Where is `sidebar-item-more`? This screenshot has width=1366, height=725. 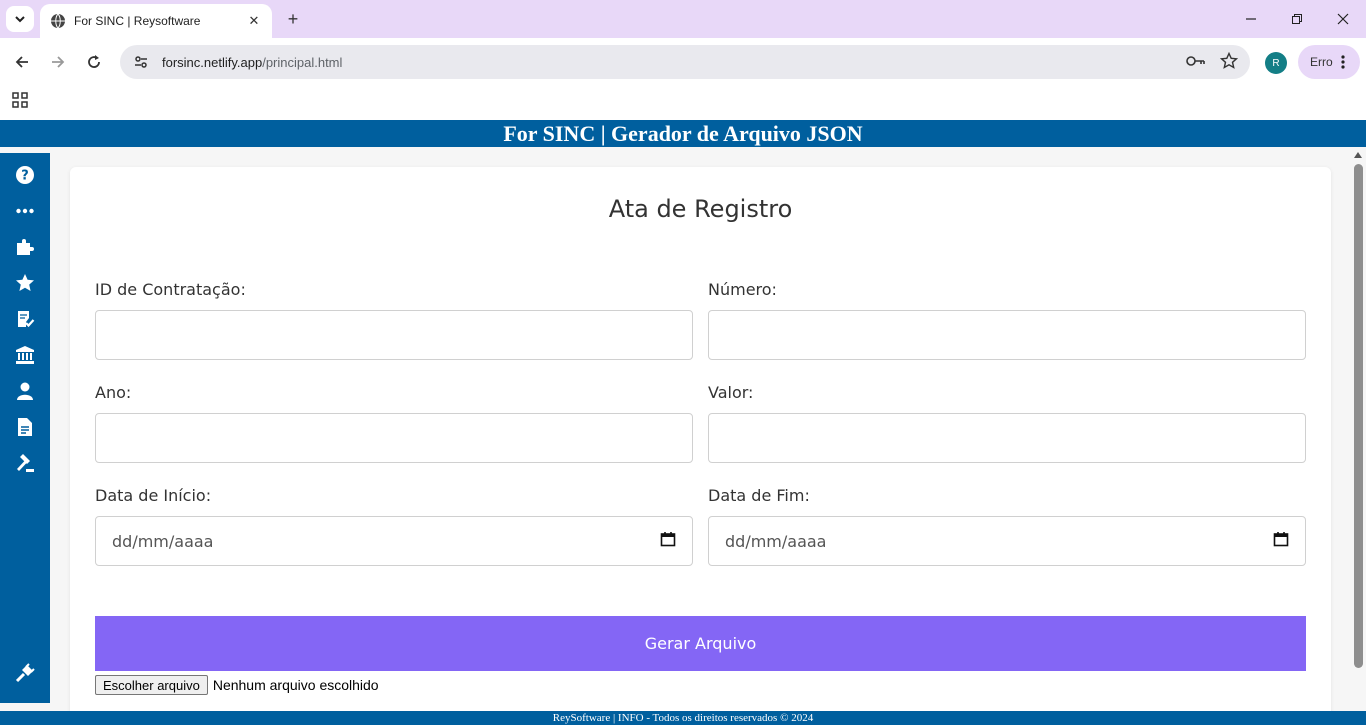
sidebar-item-more is located at coordinates (25, 211).